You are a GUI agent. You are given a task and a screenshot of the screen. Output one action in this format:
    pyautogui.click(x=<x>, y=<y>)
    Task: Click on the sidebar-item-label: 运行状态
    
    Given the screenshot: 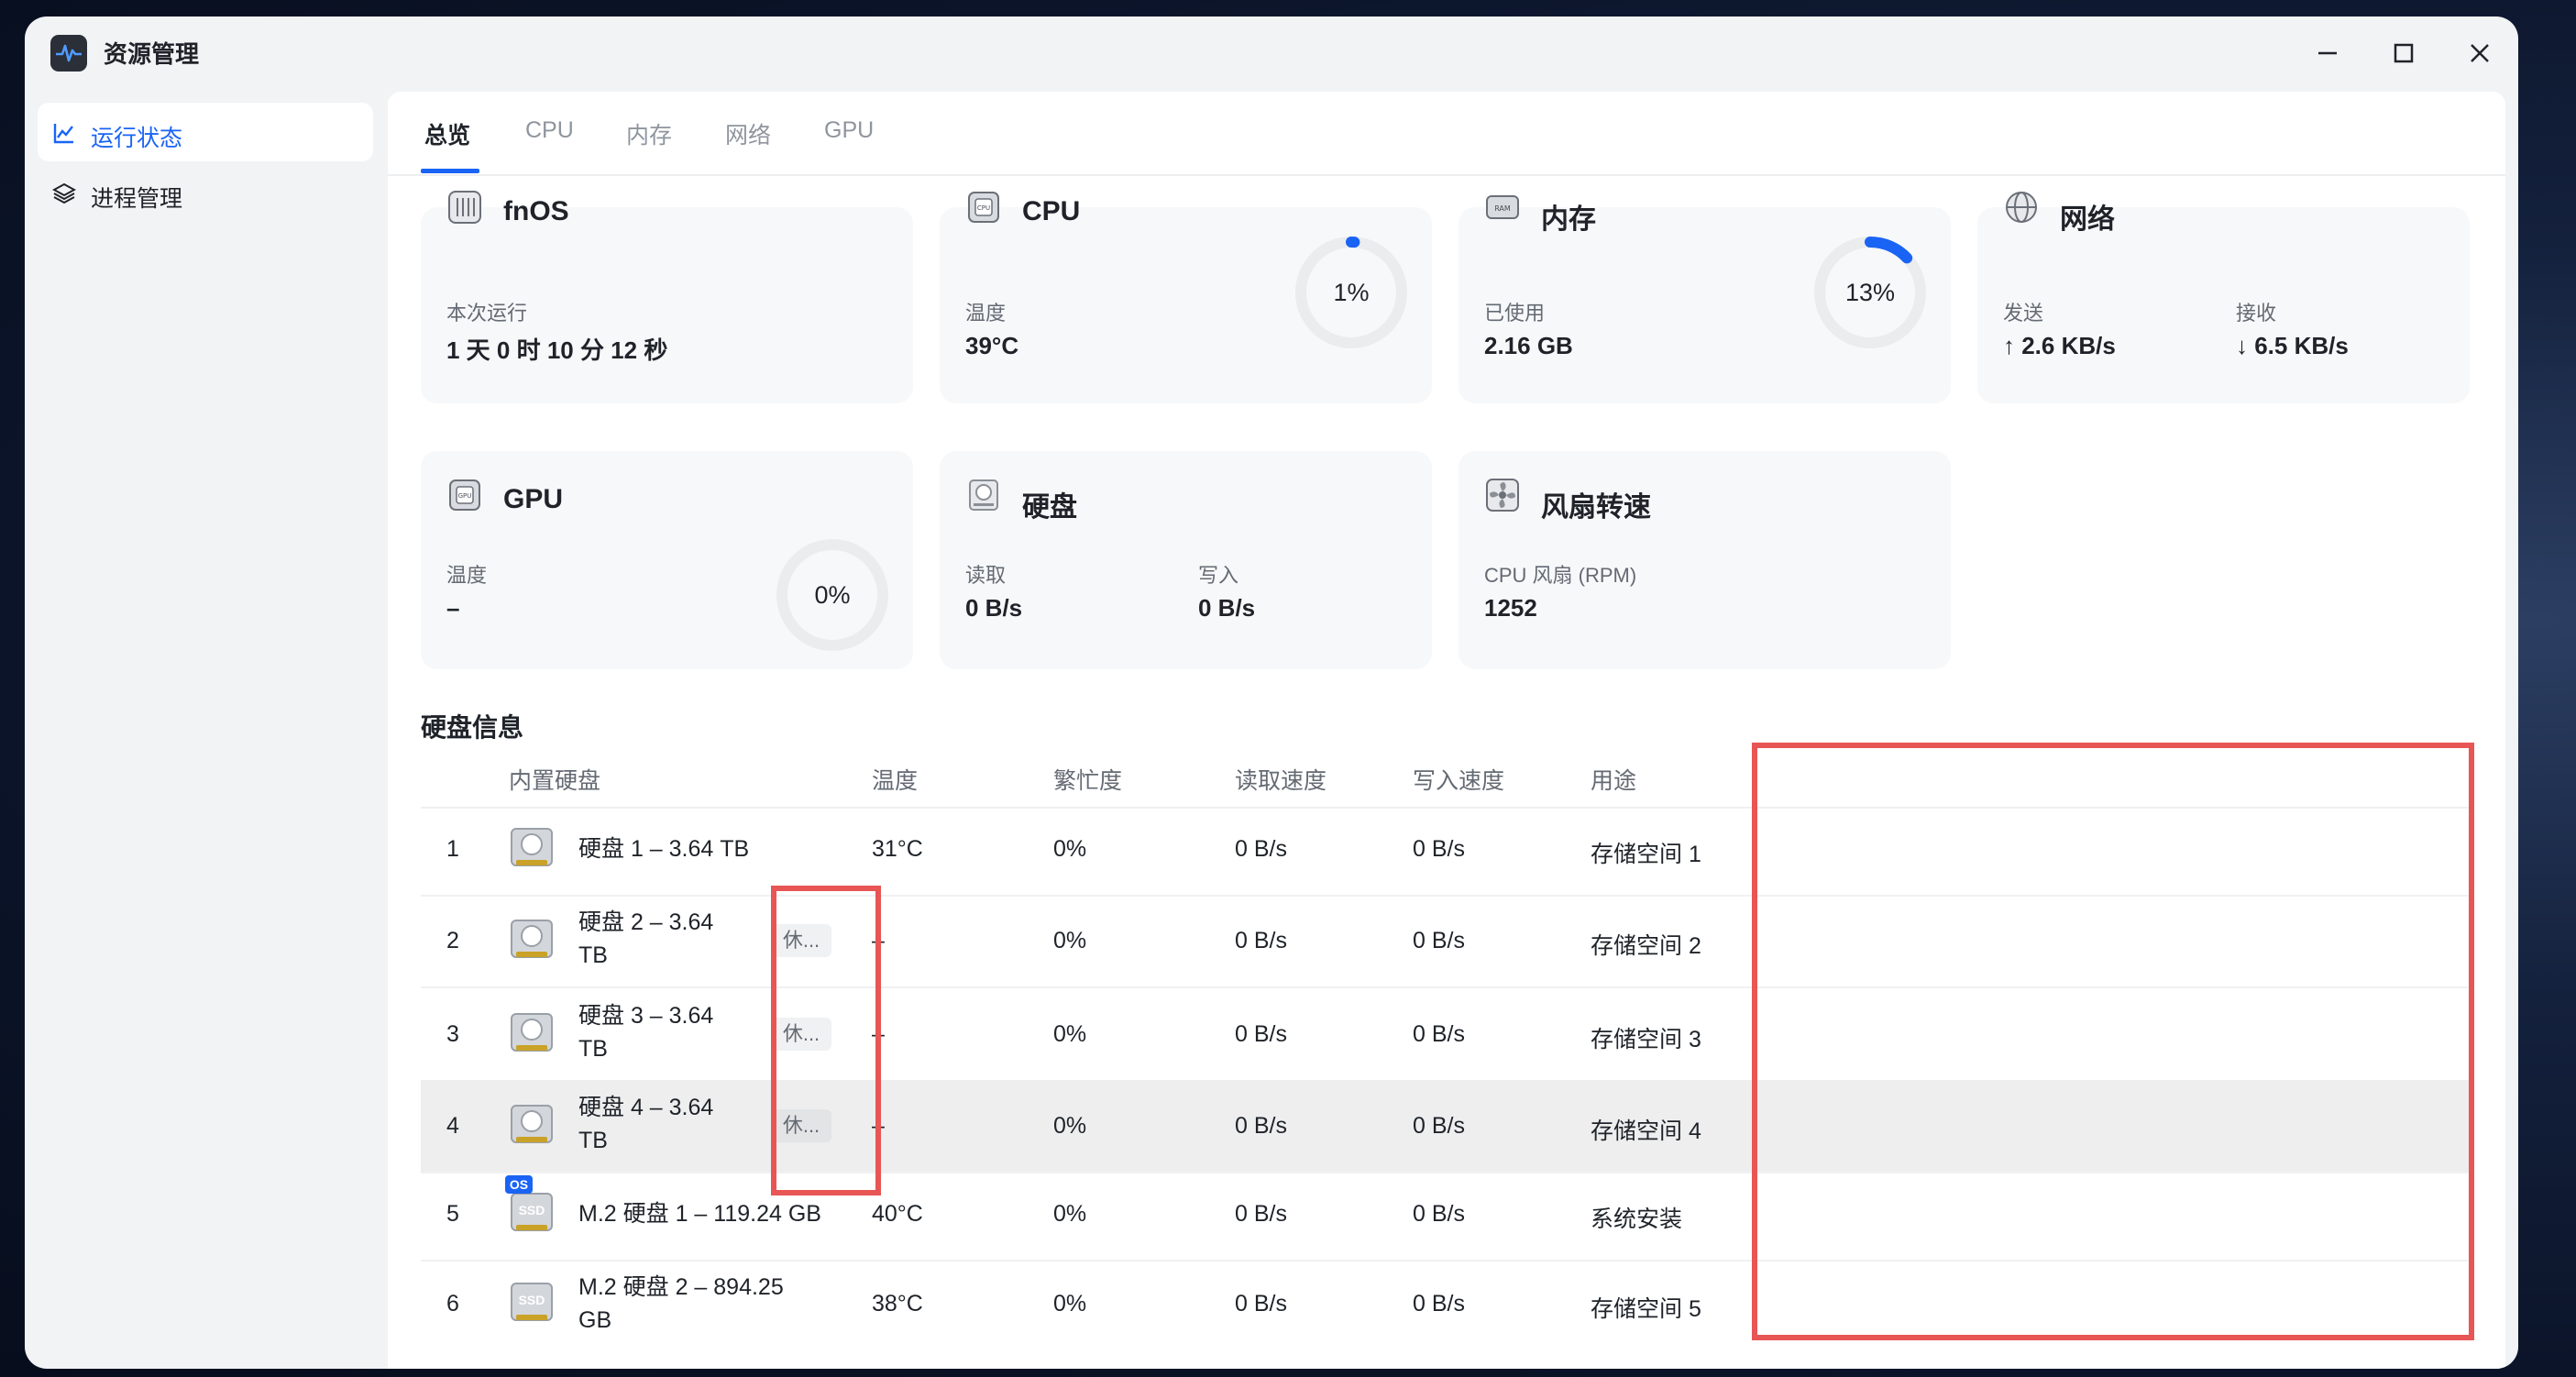 What is the action you would take?
    pyautogui.click(x=137, y=138)
    